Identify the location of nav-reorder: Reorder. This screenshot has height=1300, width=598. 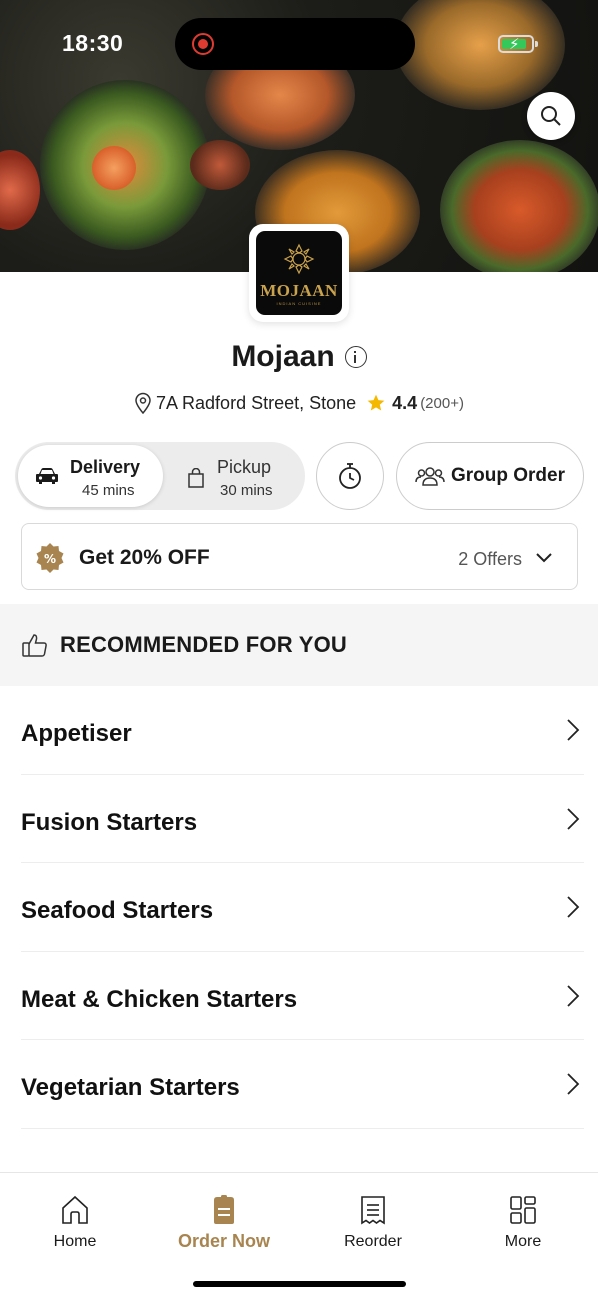
(373, 1223).